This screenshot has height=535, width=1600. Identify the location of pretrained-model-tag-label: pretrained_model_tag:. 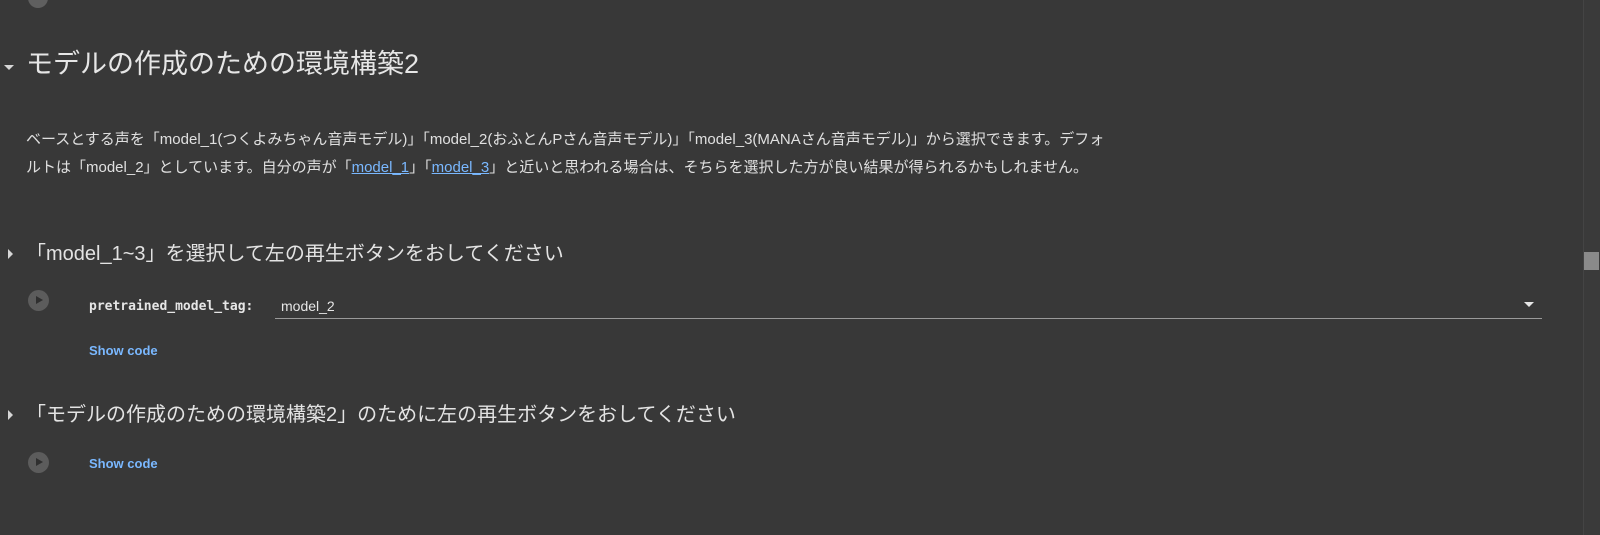
(171, 306).